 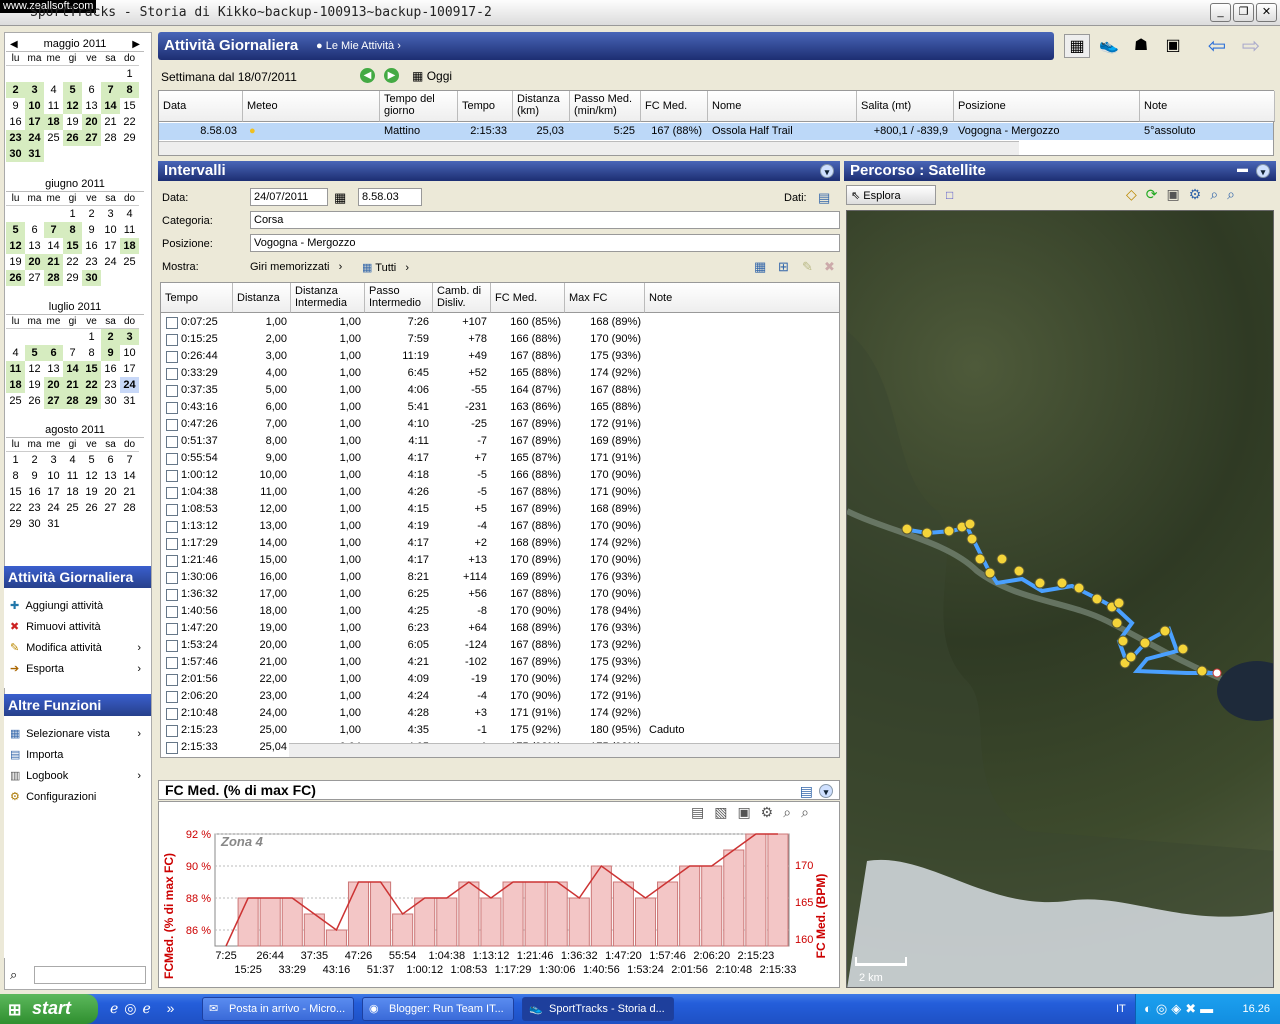 What do you see at coordinates (500, 543) in the screenshot?
I see `table-row: 1:17:29 14,00 1,00 4:17 +2 168 (89%) 174 (92%)` at bounding box center [500, 543].